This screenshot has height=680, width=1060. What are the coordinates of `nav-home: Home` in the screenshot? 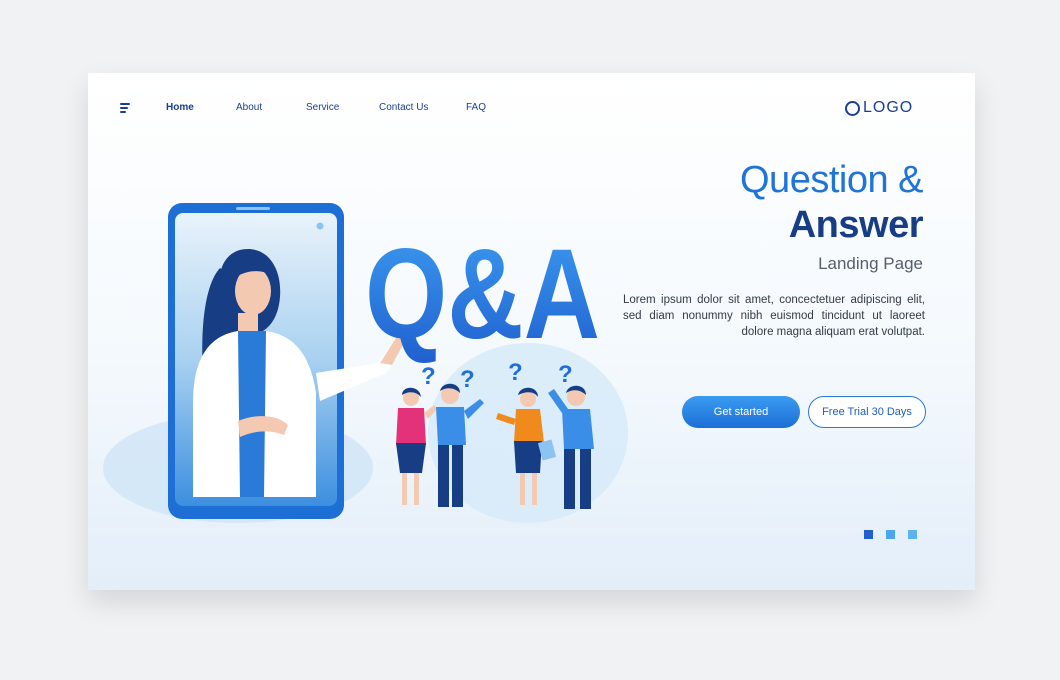 It's located at (180, 107).